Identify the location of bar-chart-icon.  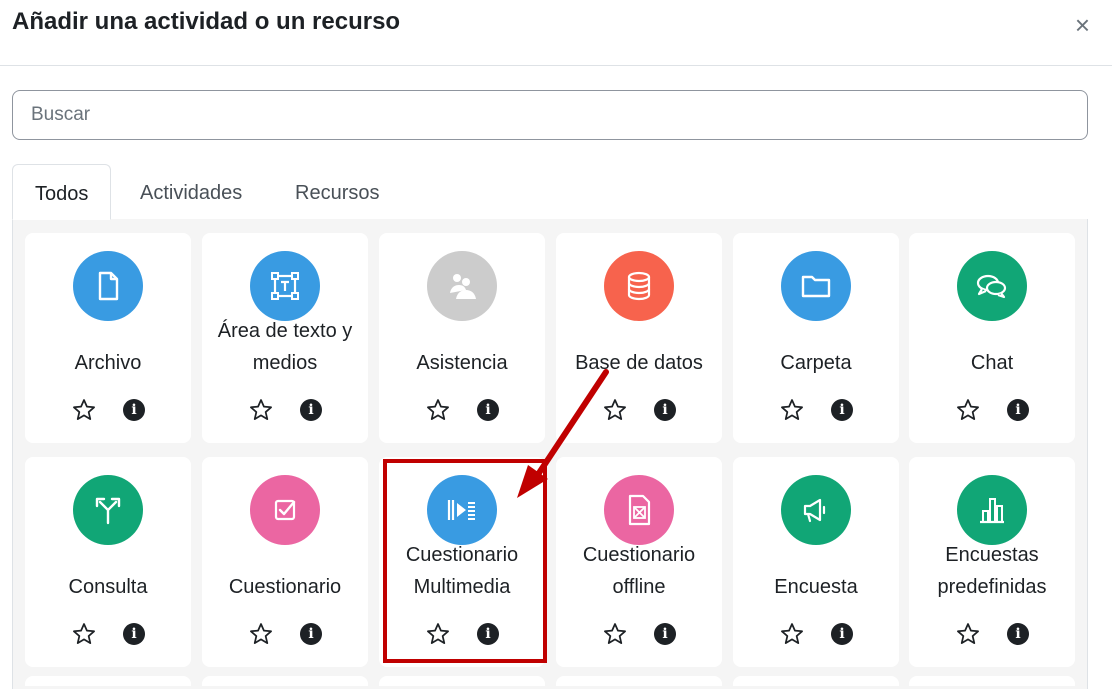
(992, 510).